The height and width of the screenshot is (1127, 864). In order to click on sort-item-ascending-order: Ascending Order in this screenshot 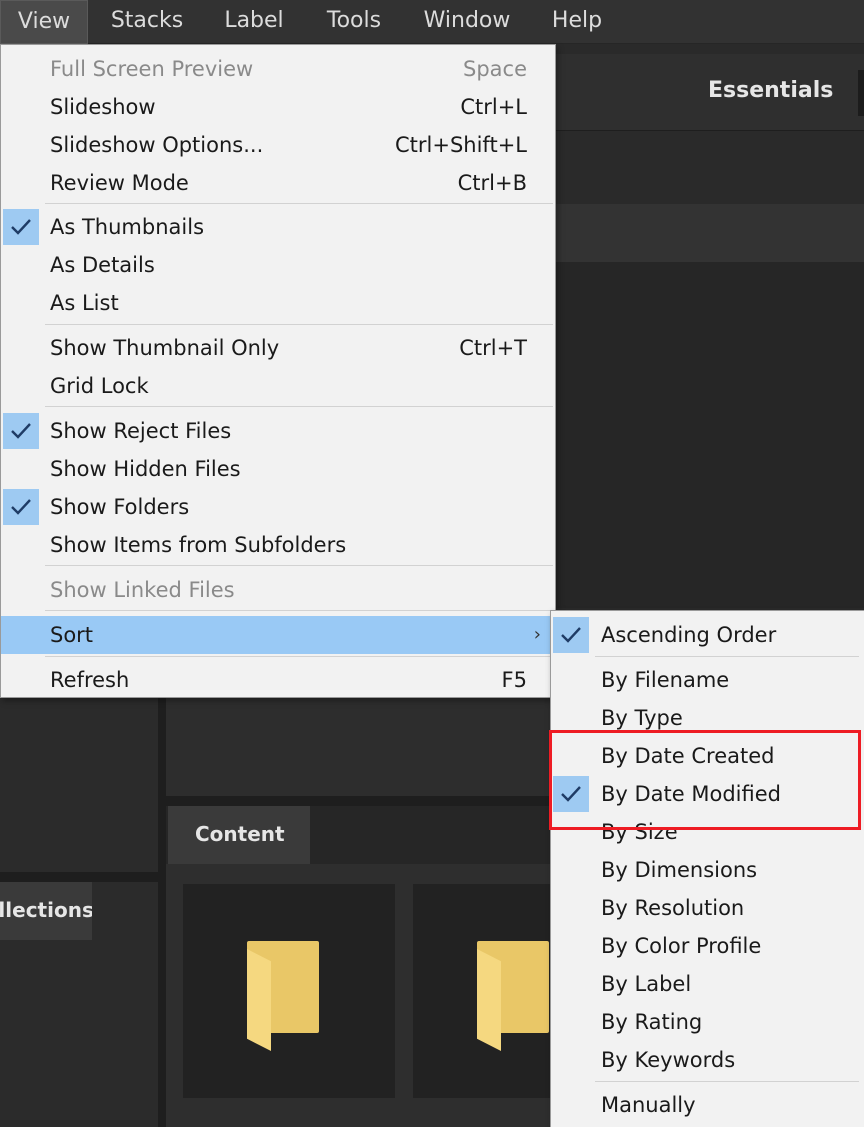, I will do `click(707, 635)`.